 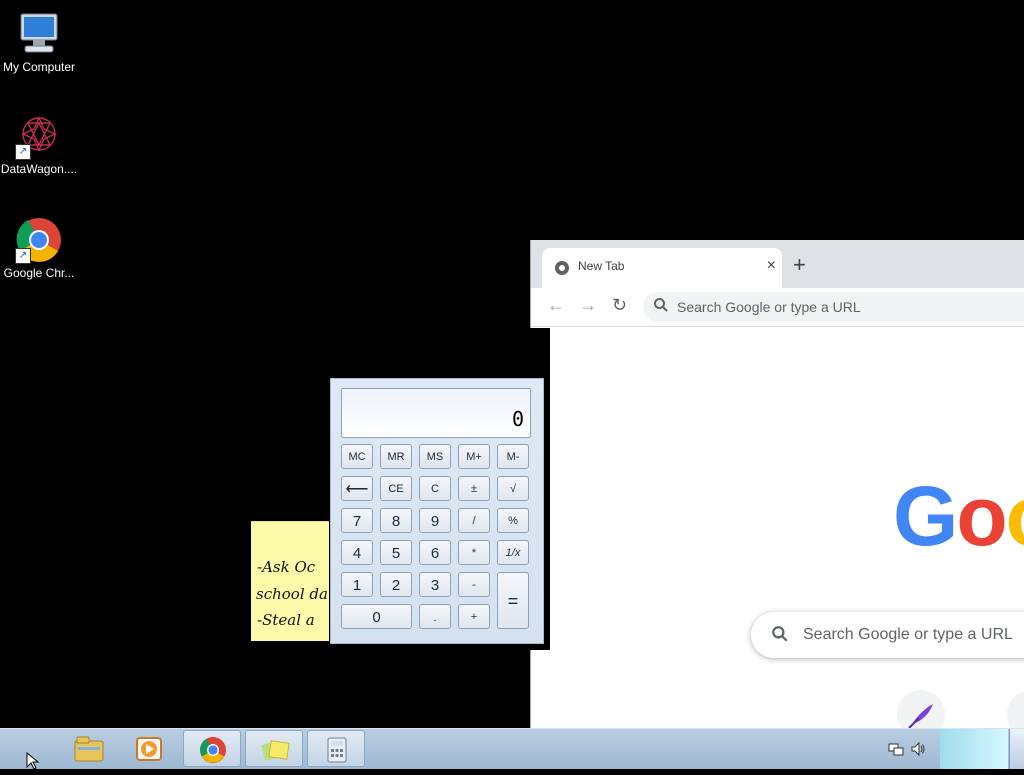 I want to click on calculator-display: 0, so click(x=436, y=413).